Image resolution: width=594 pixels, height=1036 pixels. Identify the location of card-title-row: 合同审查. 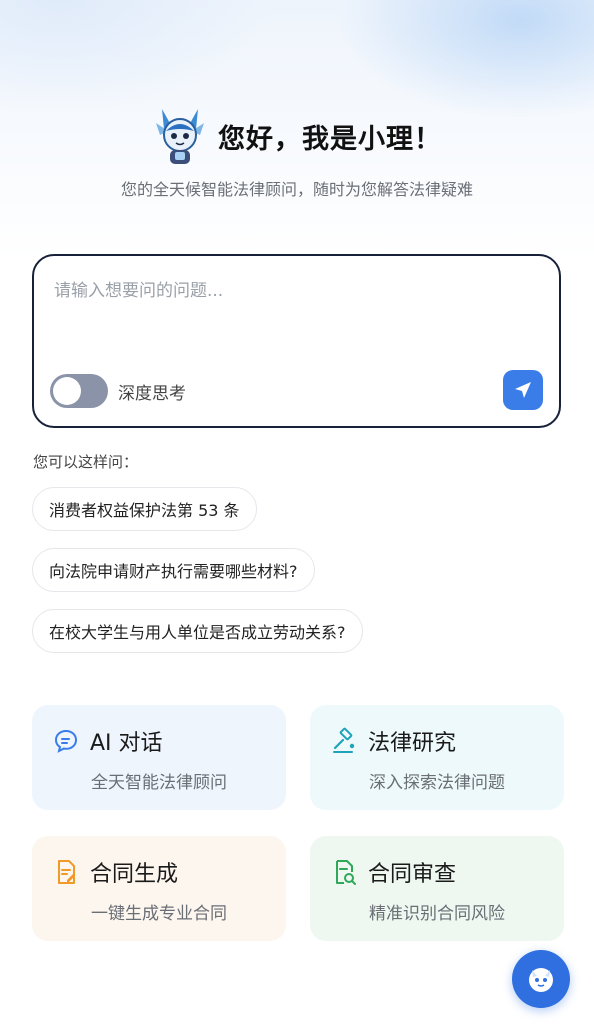
(393, 872).